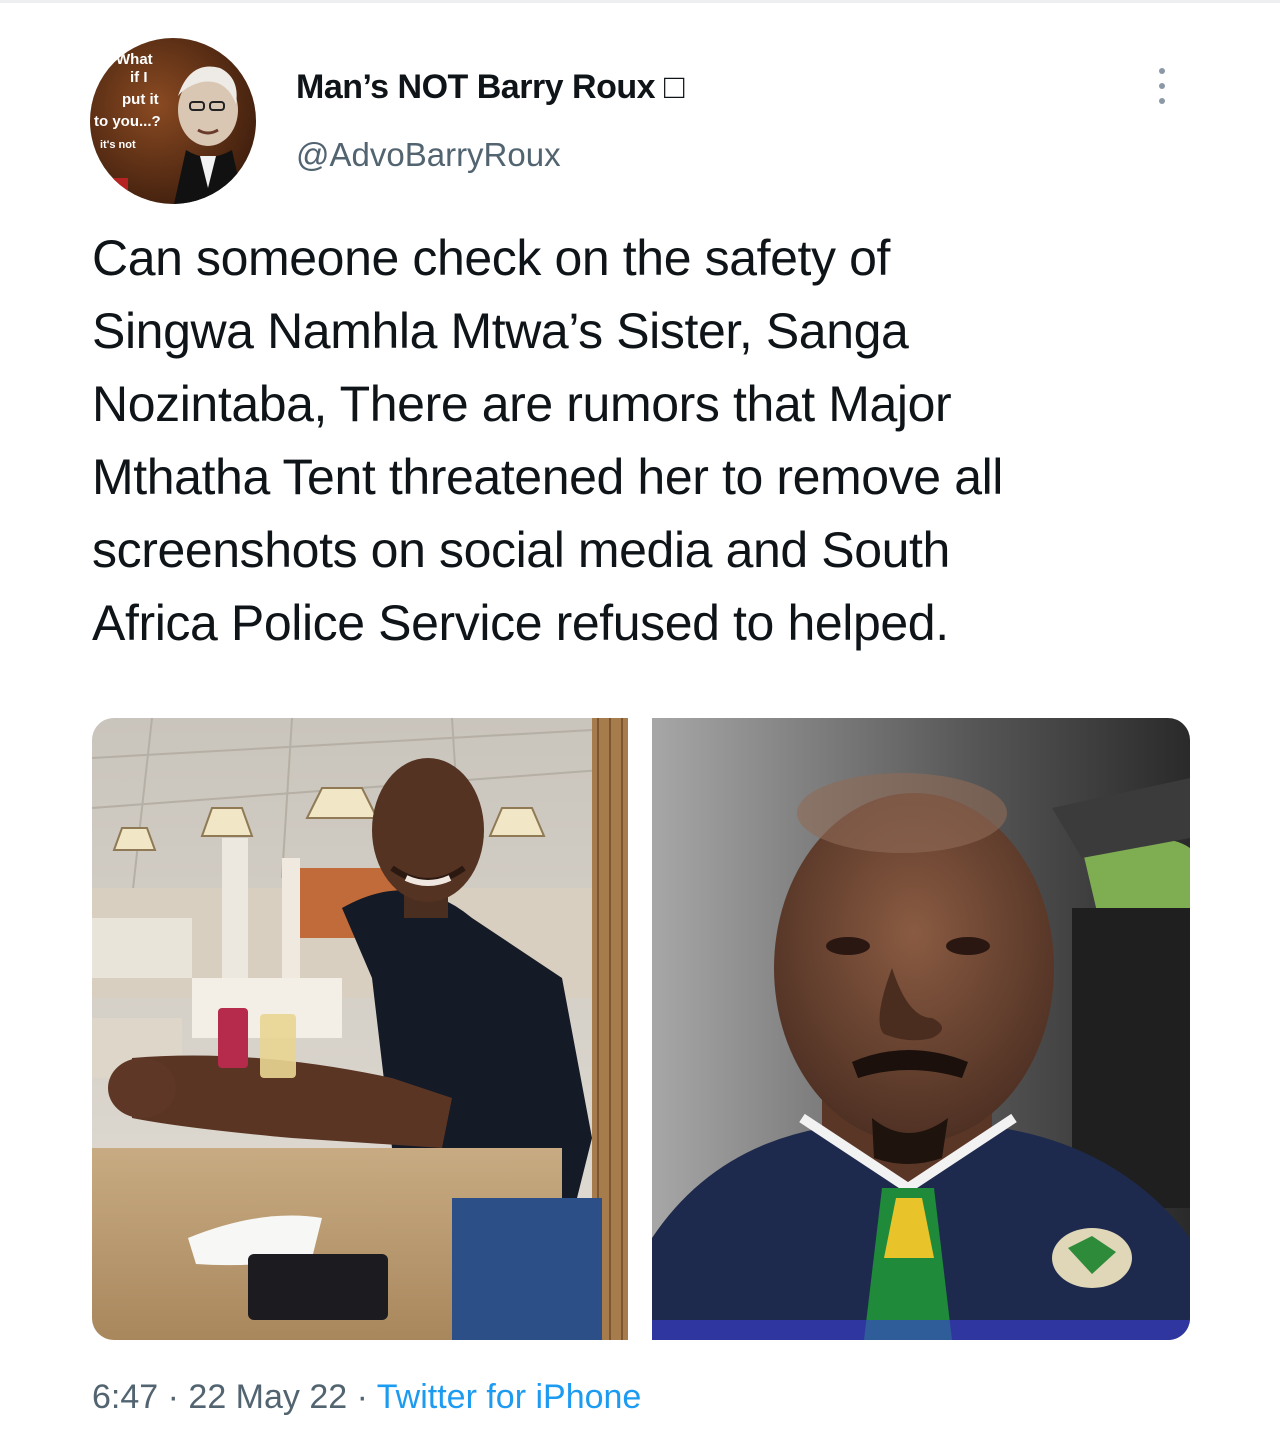 Image resolution: width=1280 pixels, height=1435 pixels. Describe the element at coordinates (125, 1397) in the screenshot. I see `tweet-time: 6:47` at that location.